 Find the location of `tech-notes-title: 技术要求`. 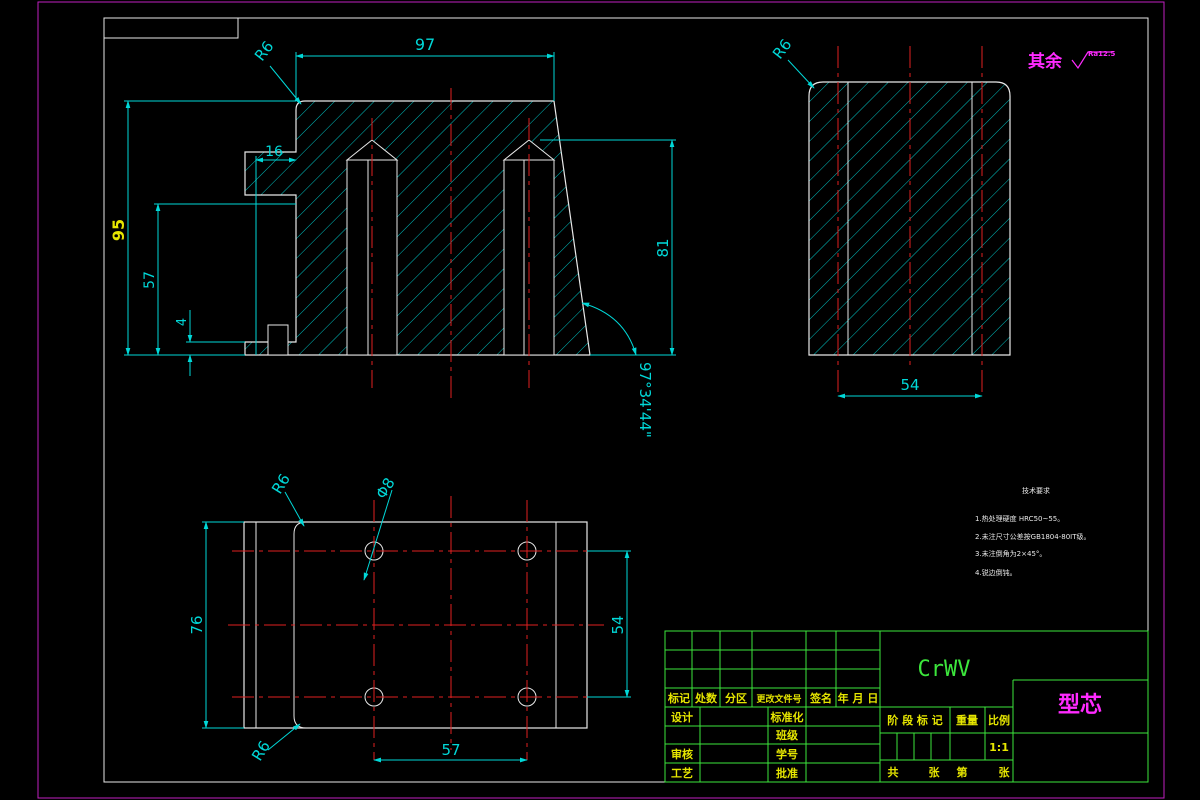

tech-notes-title: 技术要求 is located at coordinates (1036, 490).